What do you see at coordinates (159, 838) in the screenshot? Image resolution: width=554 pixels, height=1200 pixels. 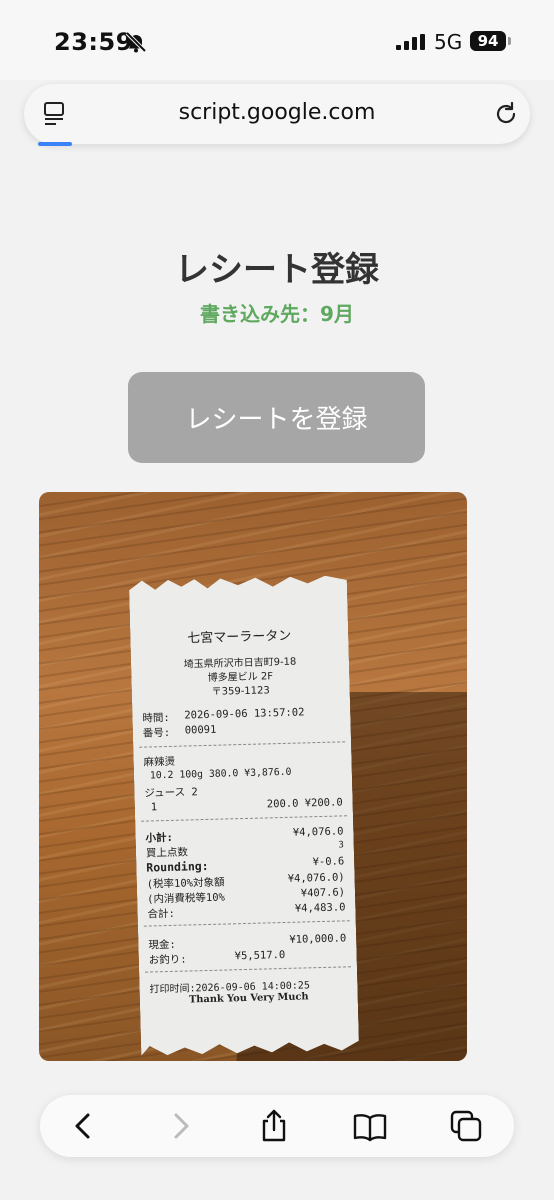 I see `receipt-subtotal-label: 小計:` at bounding box center [159, 838].